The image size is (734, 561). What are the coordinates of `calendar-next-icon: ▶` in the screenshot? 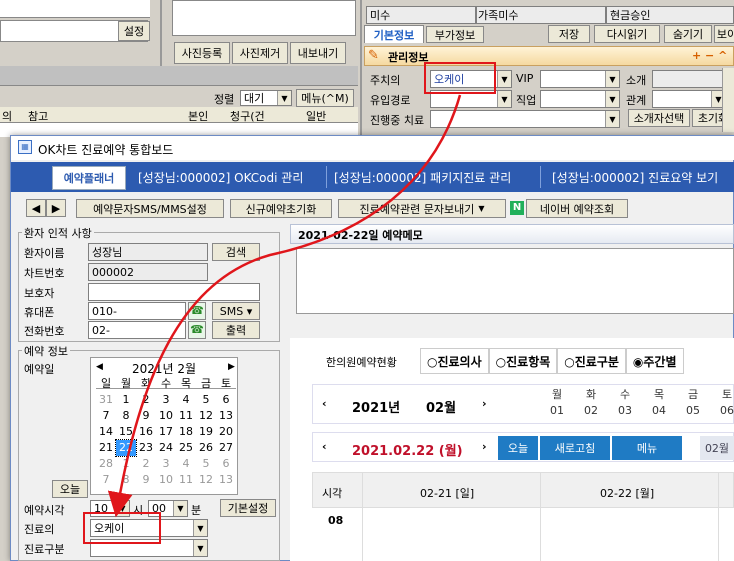 It's located at (231, 367).